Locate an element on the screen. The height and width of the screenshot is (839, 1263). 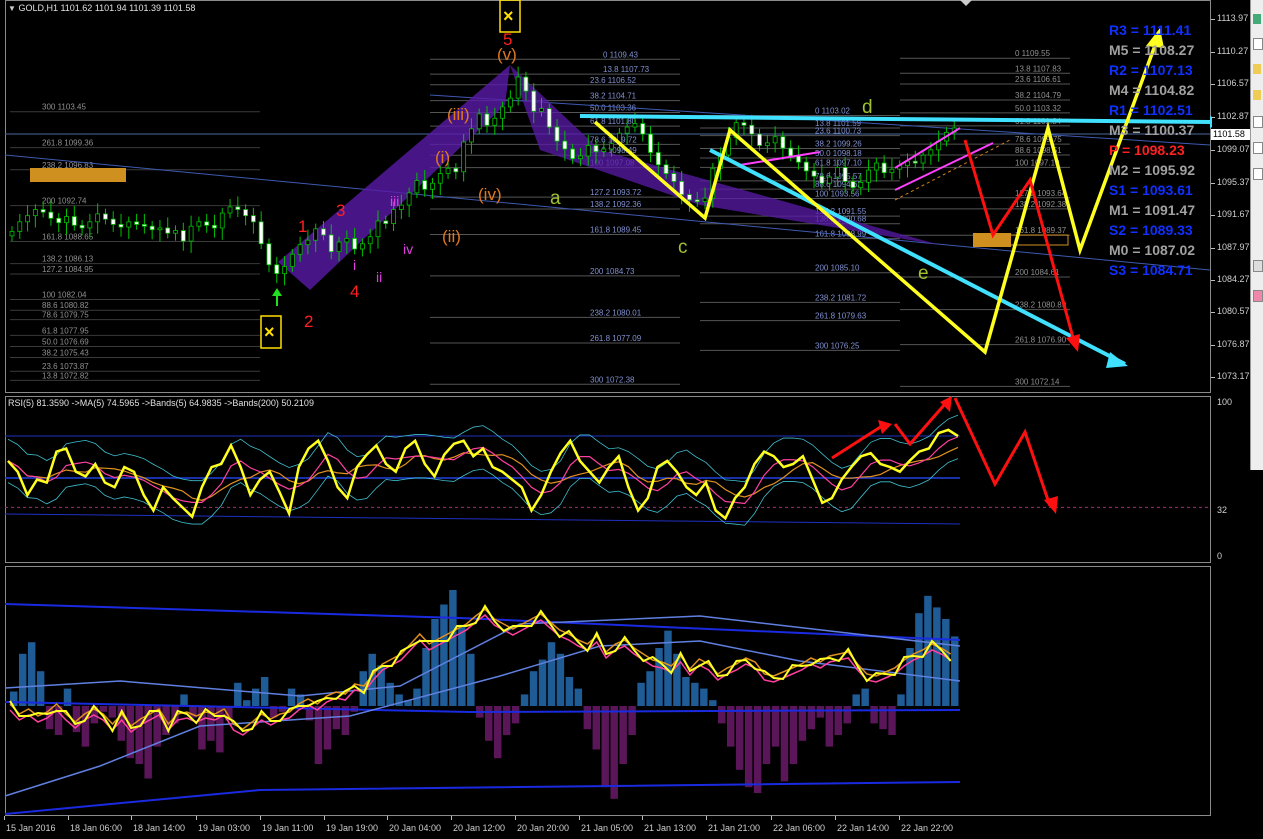
wave-label-red: 3 is located at coordinates (340, 210).